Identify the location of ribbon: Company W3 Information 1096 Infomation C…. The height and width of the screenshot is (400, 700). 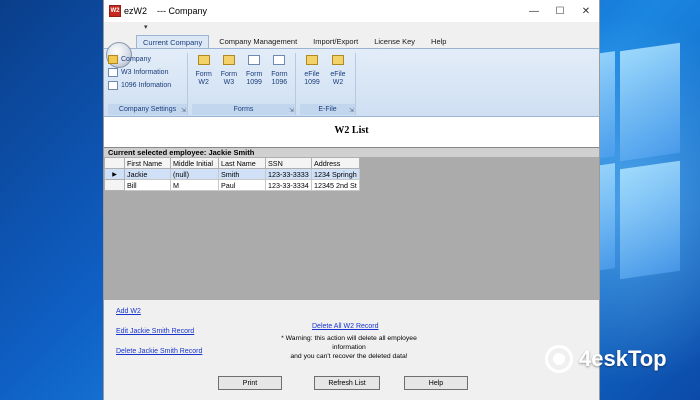
(351, 82).